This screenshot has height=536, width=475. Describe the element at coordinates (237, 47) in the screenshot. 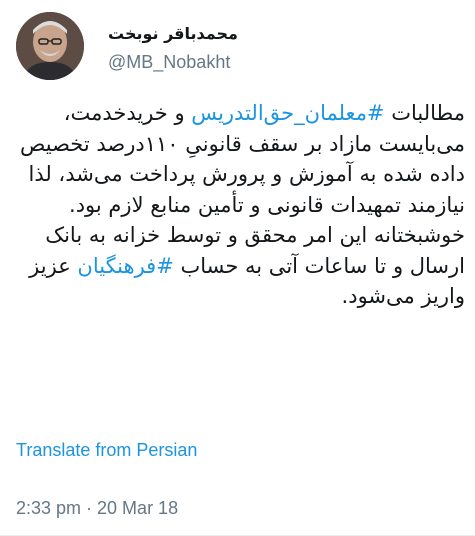

I see `tweet-header: محمدباقر نوبخت @MB_Nobakht` at that location.